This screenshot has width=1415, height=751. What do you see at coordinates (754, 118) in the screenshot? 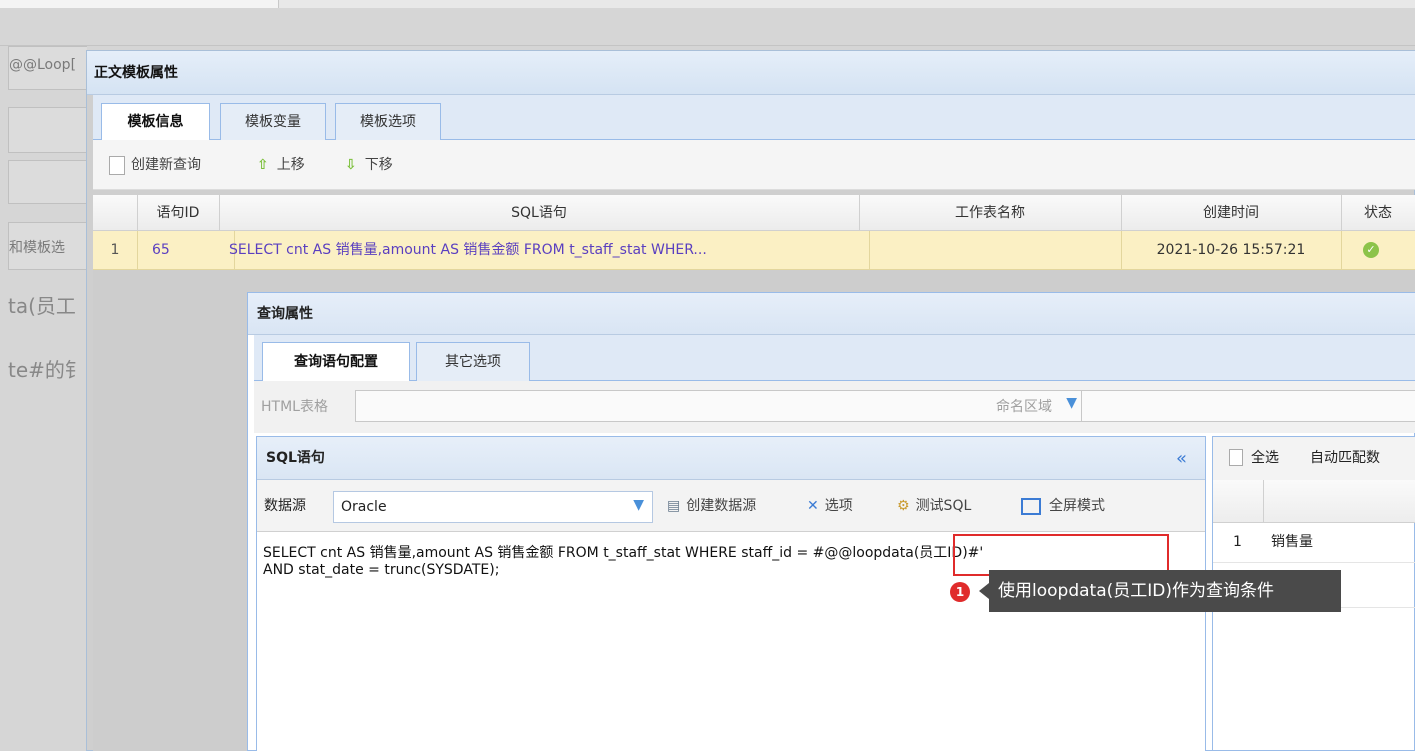
I see `dialog-tabbar: 模板信息 模板变量 模板选项` at bounding box center [754, 118].